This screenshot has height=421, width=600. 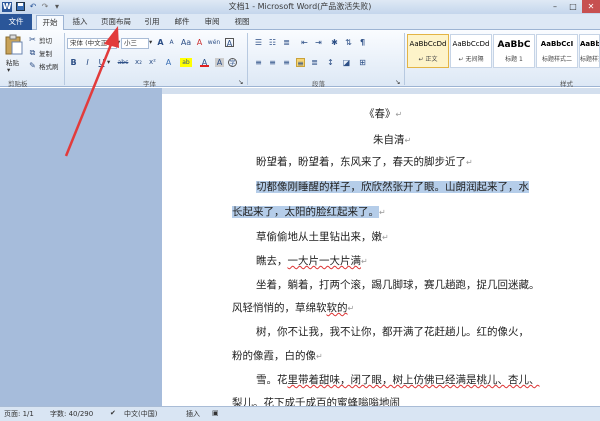 I want to click on tab-file: 文件, so click(x=16, y=22).